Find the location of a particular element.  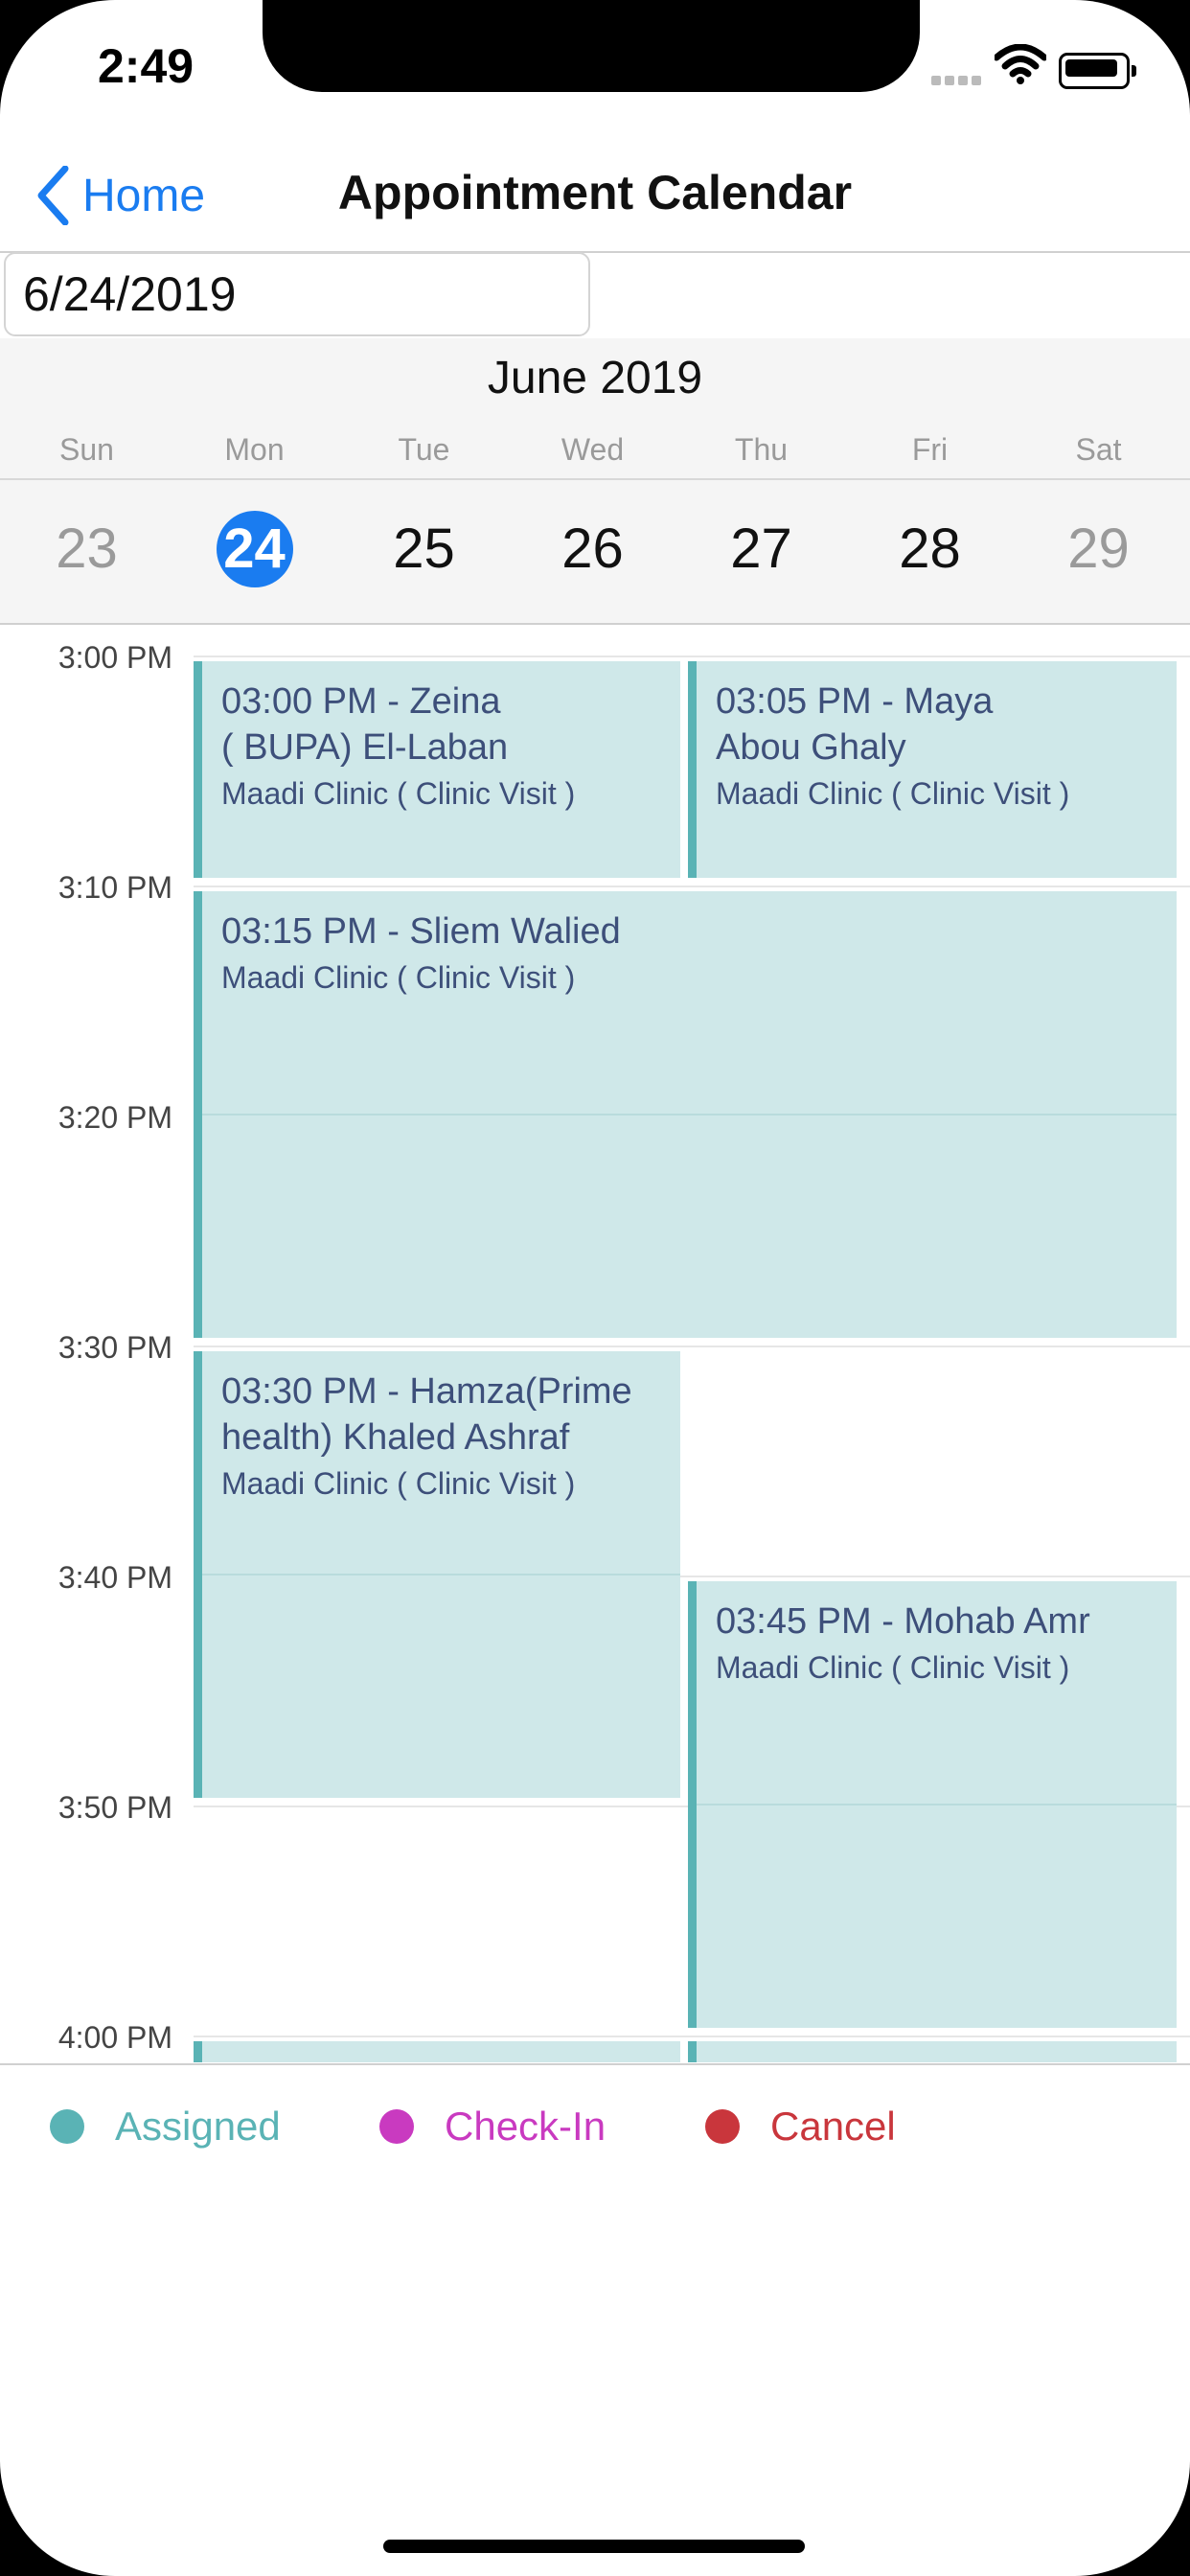

time-label: 4:00 PM is located at coordinates (115, 2037).